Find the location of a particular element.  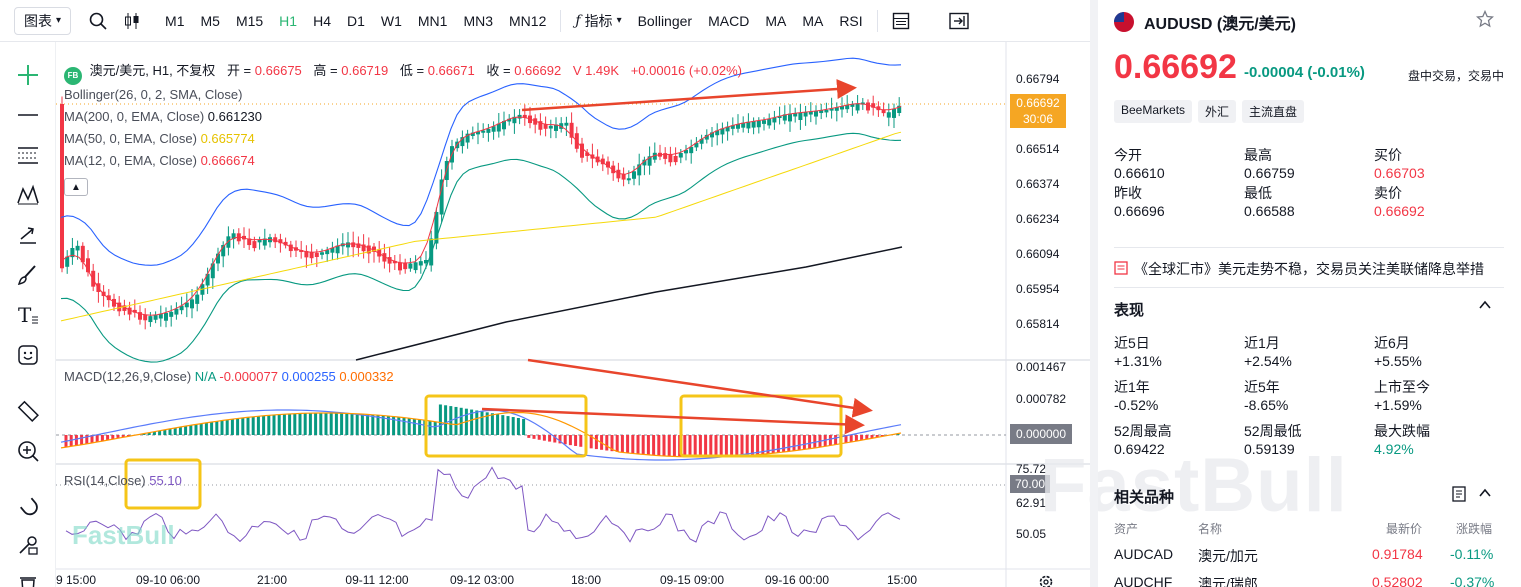

quote-tag: 外汇 is located at coordinates (1217, 111).